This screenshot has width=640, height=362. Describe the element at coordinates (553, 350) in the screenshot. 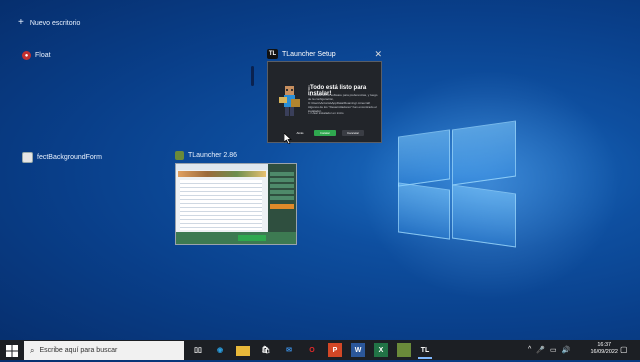

I see `network-icon: ▭` at that location.